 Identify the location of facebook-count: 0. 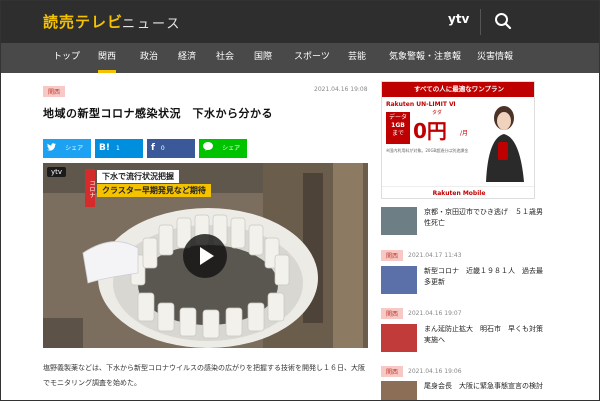
(162, 148).